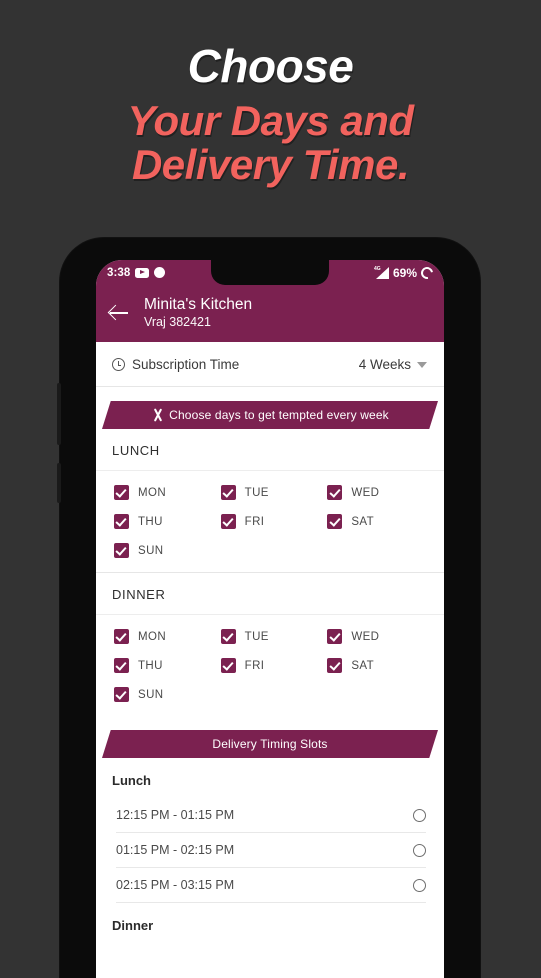 This screenshot has height=978, width=541. I want to click on day-checkbox-dinner-wed: WED, so click(380, 636).